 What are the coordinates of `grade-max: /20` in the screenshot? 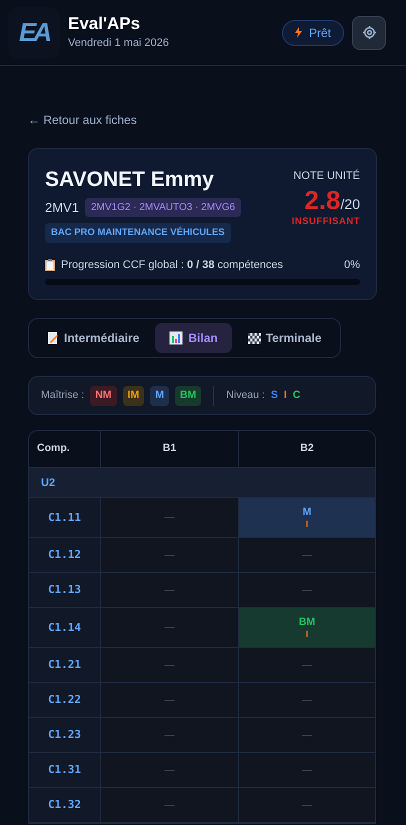 It's located at (350, 204).